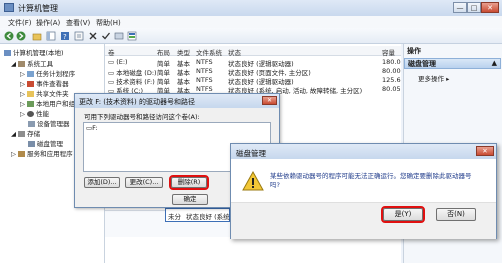 The image size is (502, 263). What do you see at coordinates (253, 62) in the screenshot?
I see `table-row: ▭ (E:) 简单 基本 NTFS 状态良好 (逻辑驱动器) 180.0` at bounding box center [253, 62].